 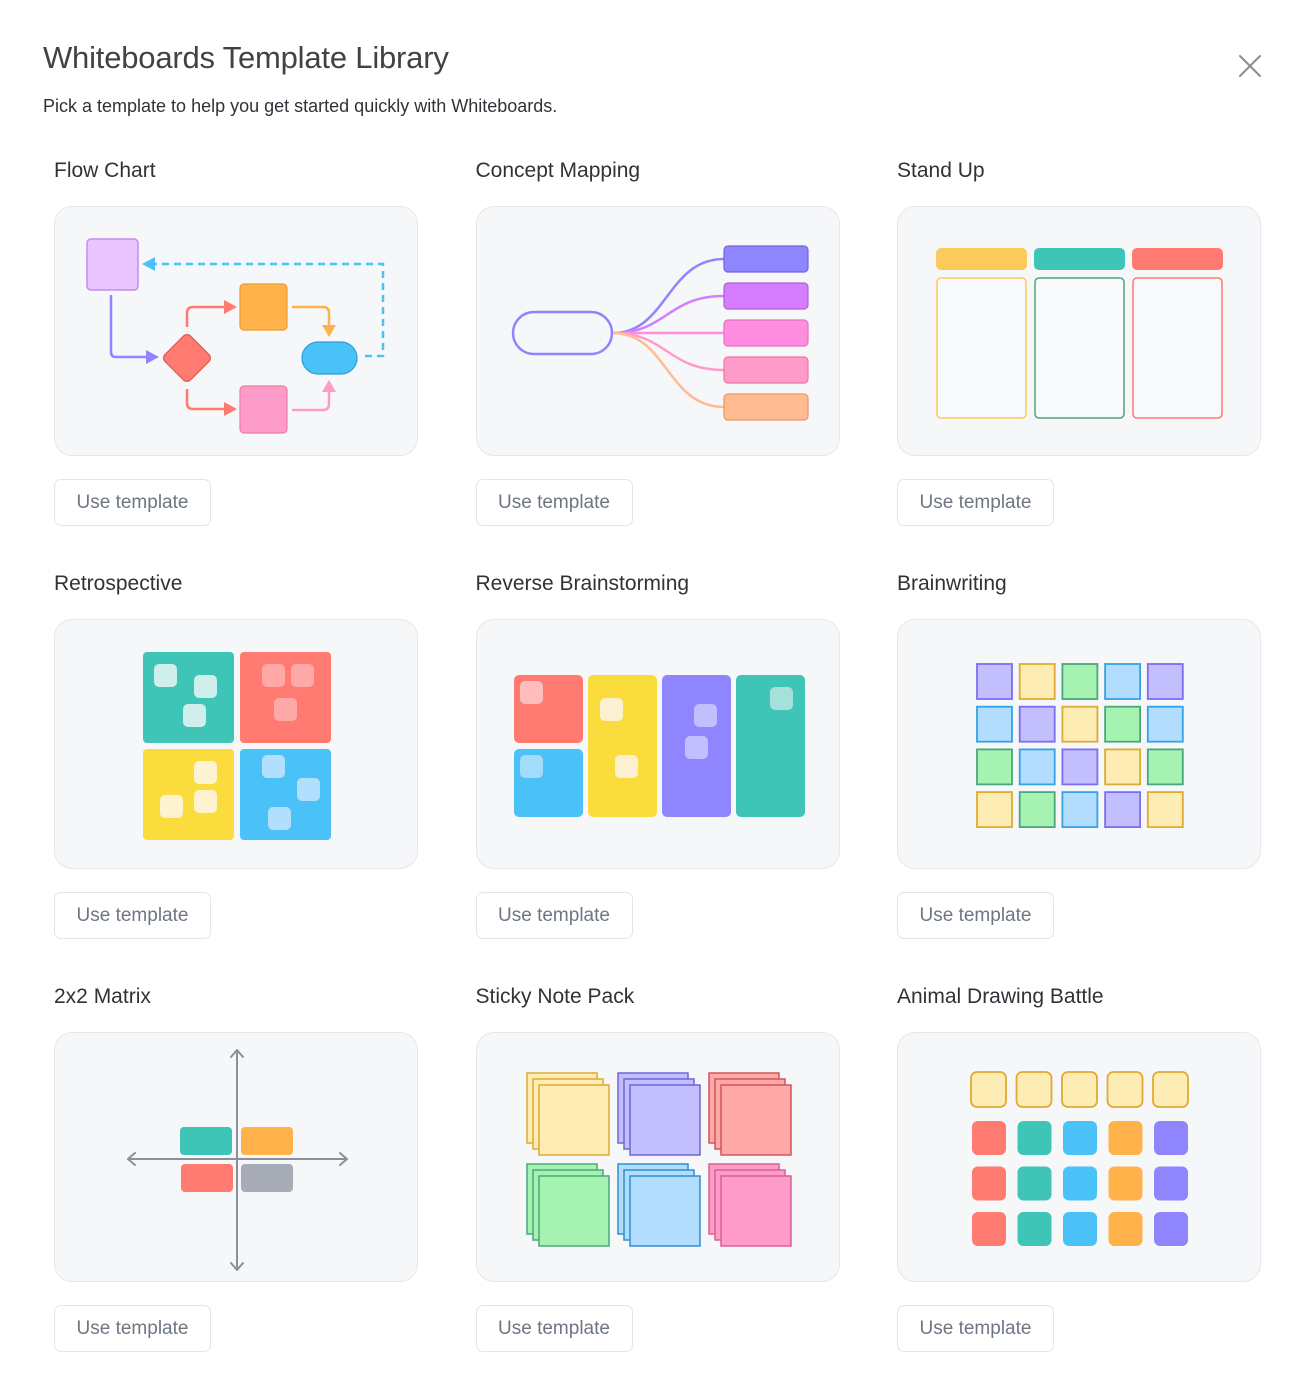 I want to click on reverse-brainstorming-preview-icon, so click(x=659, y=746).